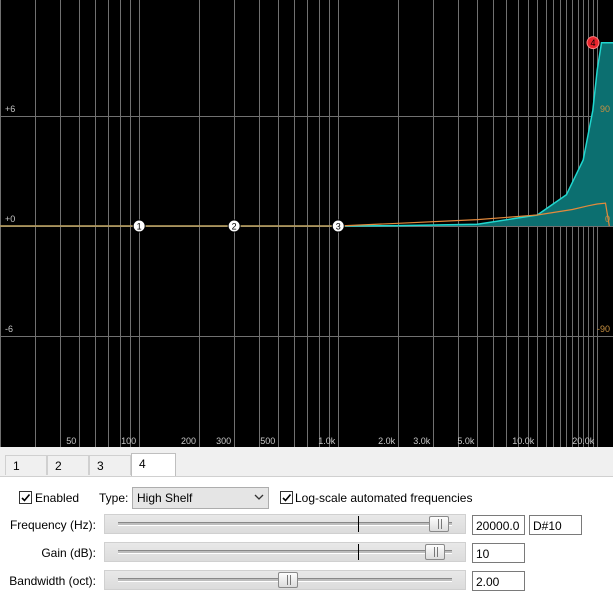 Image resolution: width=613 pixels, height=612 pixels. What do you see at coordinates (223, 441) in the screenshot?
I see `x-tick-label: 300` at bounding box center [223, 441].